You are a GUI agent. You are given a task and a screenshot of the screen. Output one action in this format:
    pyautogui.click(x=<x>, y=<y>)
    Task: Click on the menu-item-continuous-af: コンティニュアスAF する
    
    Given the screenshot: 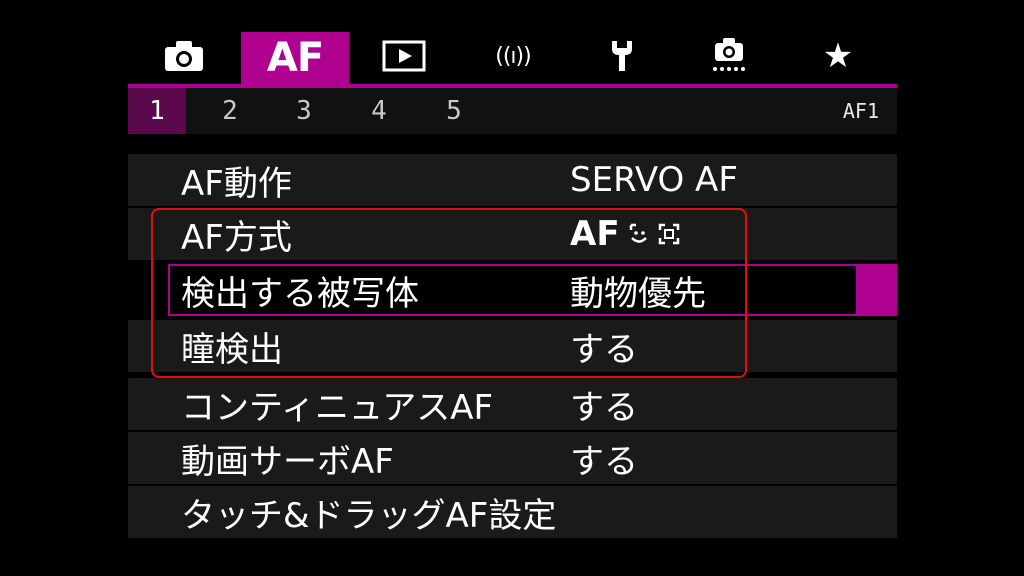 What is the action you would take?
    pyautogui.click(x=512, y=404)
    